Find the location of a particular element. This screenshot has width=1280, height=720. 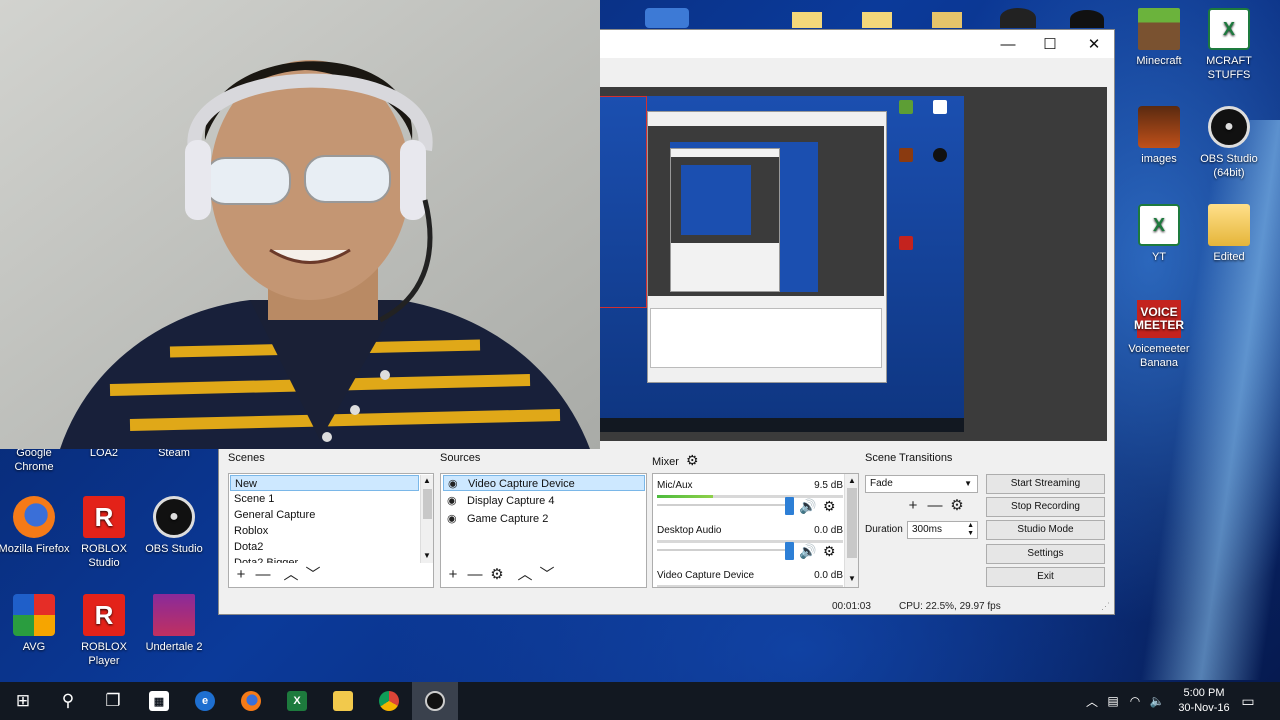

scene-item: General Capture is located at coordinates (324, 515).